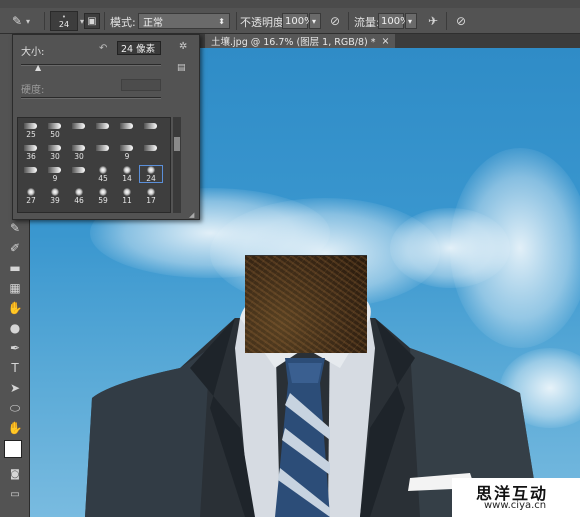  I want to click on brush-preview: • 24, so click(64, 21).